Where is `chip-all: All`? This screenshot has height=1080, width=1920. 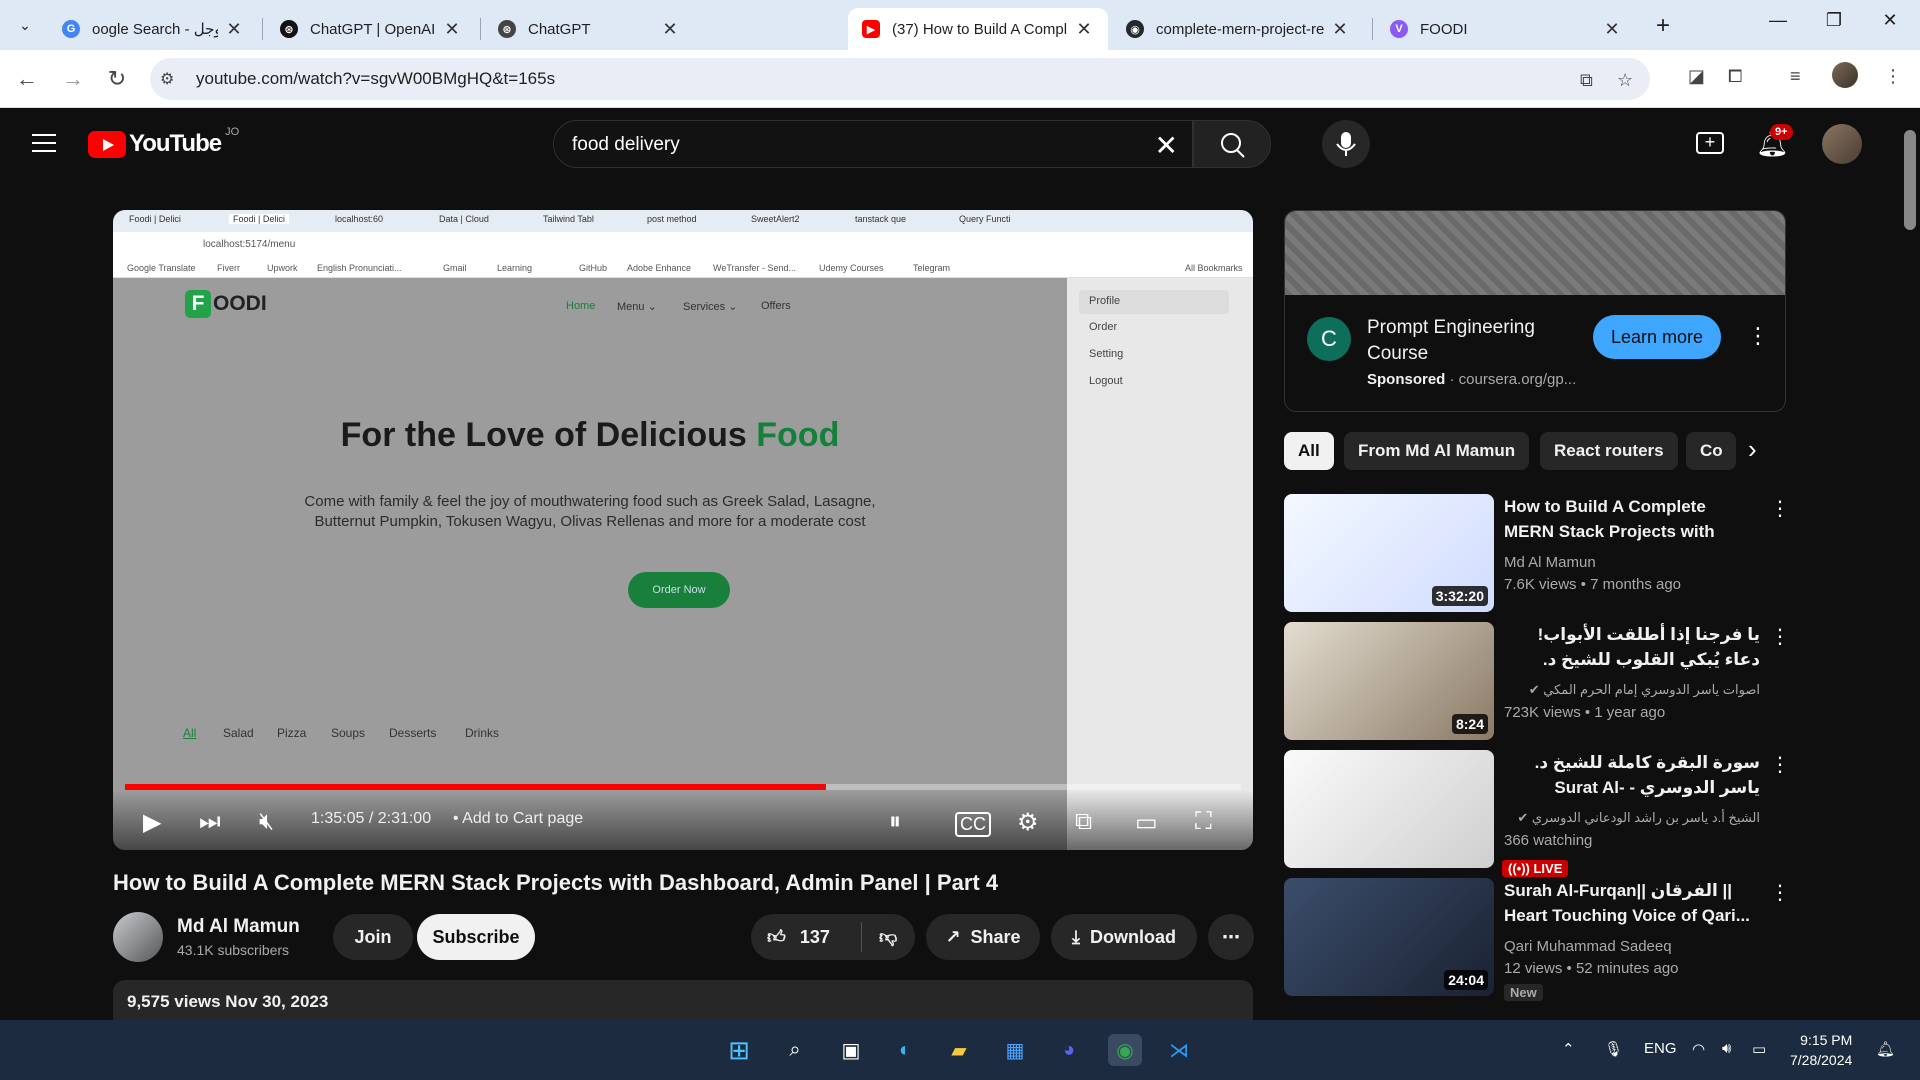 chip-all: All is located at coordinates (1309, 451).